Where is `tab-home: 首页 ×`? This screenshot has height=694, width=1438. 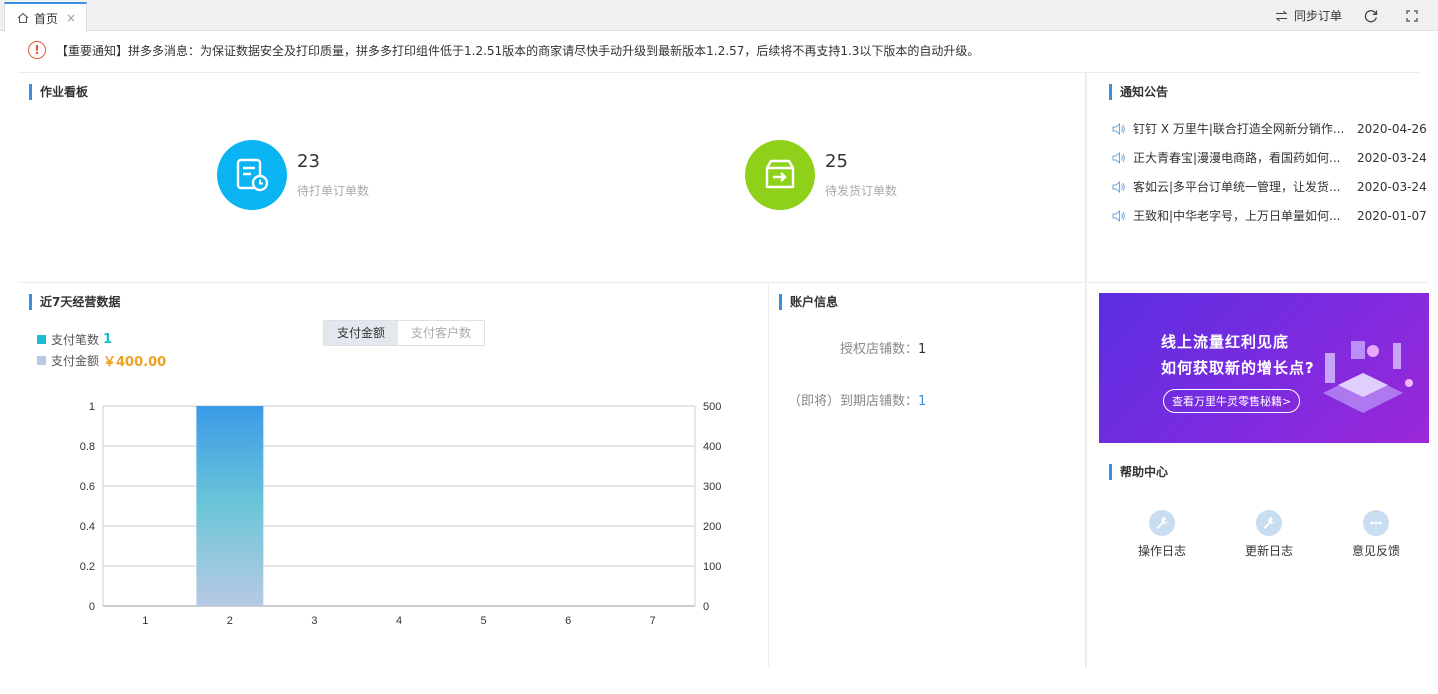
tab-home: 首页 × is located at coordinates (45, 17).